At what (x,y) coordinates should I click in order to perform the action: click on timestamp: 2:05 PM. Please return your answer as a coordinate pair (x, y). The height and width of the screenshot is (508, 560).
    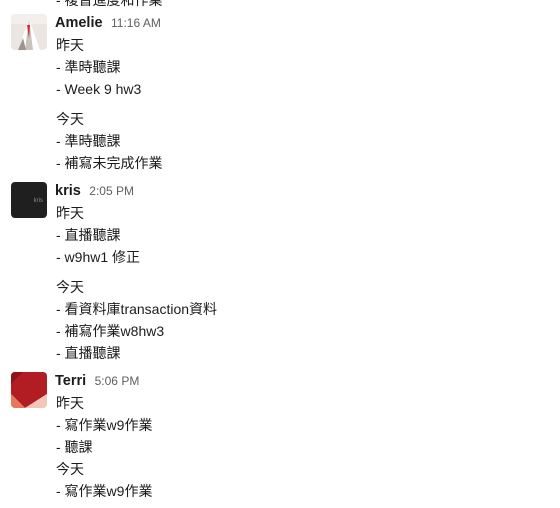
    Looking at the image, I should click on (111, 191).